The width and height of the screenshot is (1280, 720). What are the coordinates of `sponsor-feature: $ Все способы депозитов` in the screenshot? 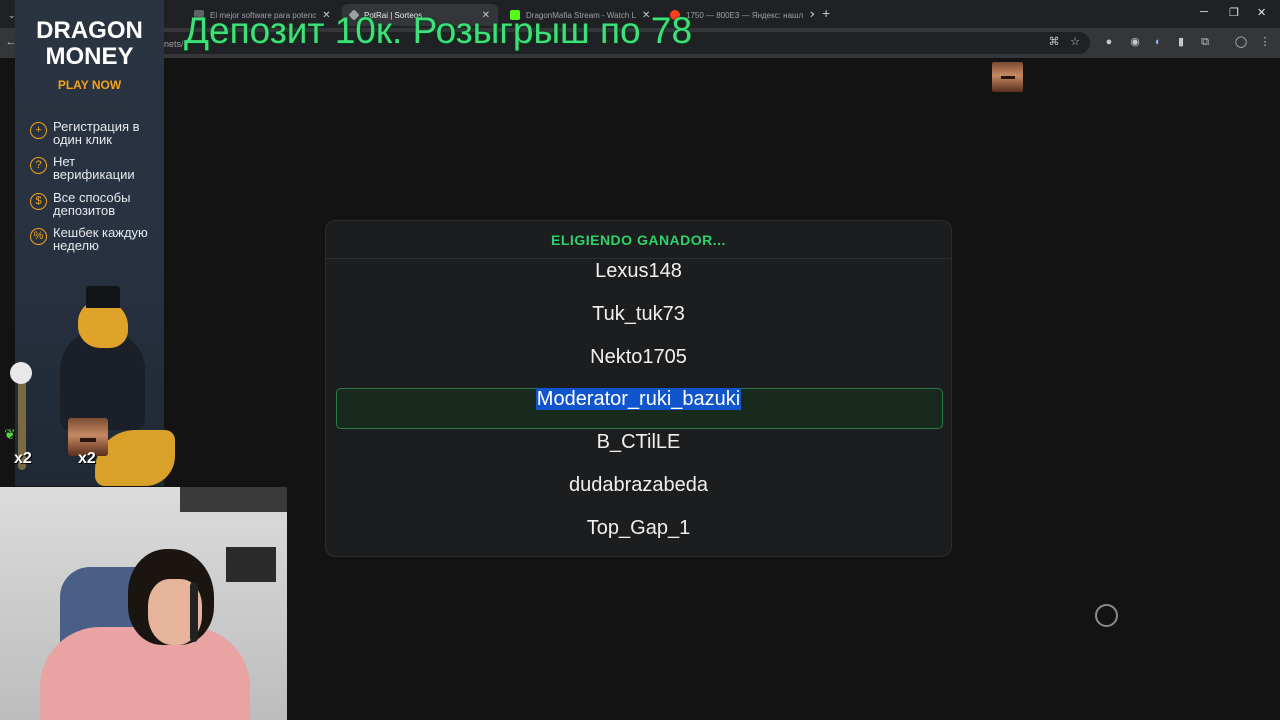 It's located at (91, 204).